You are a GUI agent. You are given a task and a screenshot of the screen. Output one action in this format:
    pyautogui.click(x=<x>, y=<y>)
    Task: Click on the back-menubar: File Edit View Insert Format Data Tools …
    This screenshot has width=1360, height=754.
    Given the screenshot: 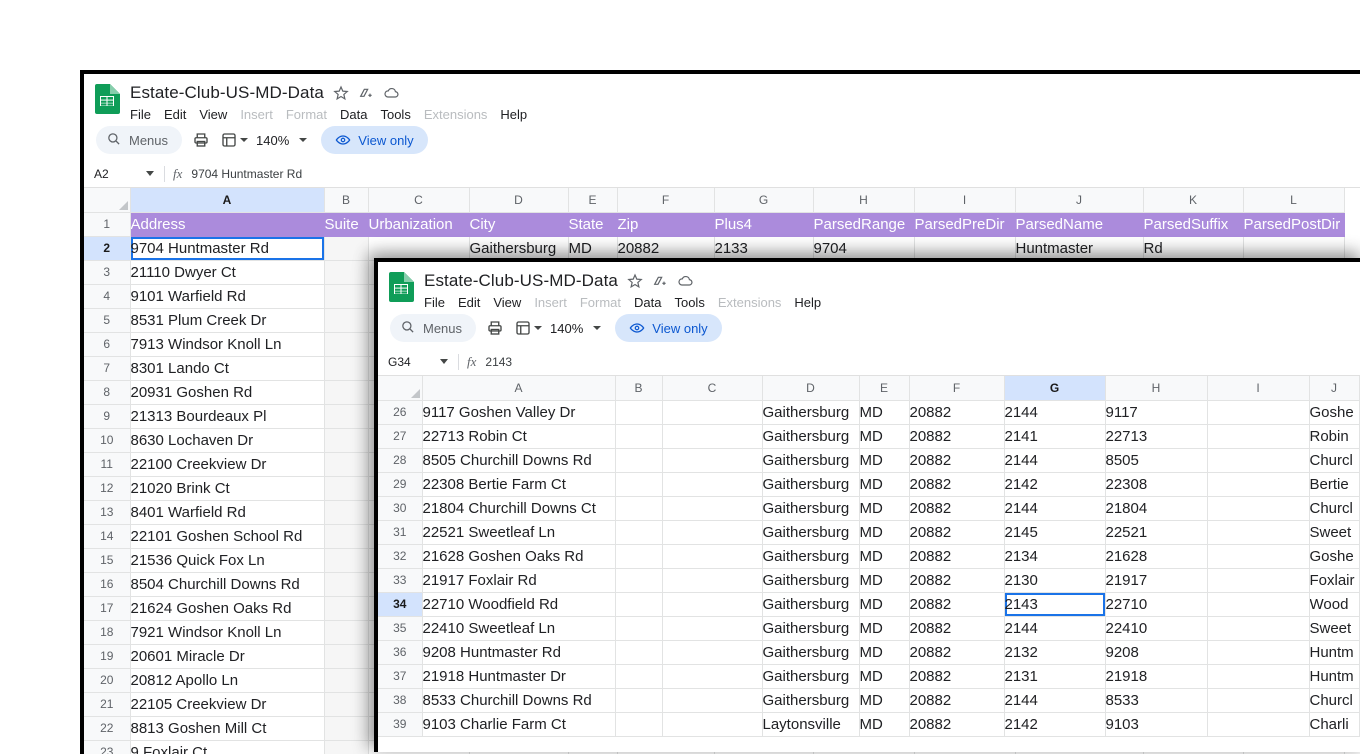 What is the action you would take?
    pyautogui.click(x=328, y=115)
    